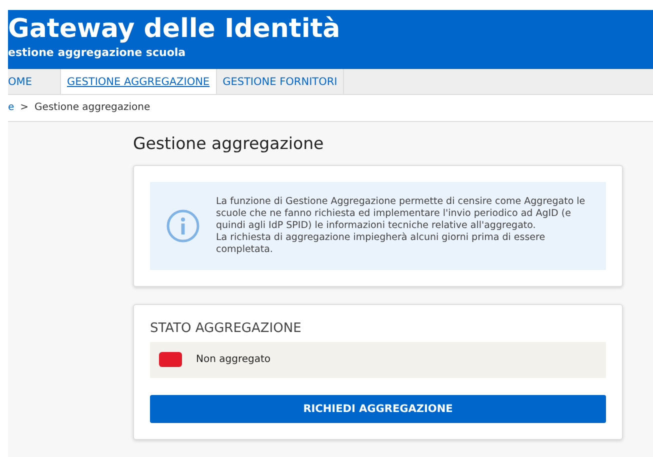 The width and height of the screenshot is (653, 457). Describe the element at coordinates (175, 29) in the screenshot. I see `site-title: Gateway delle Identità` at that location.